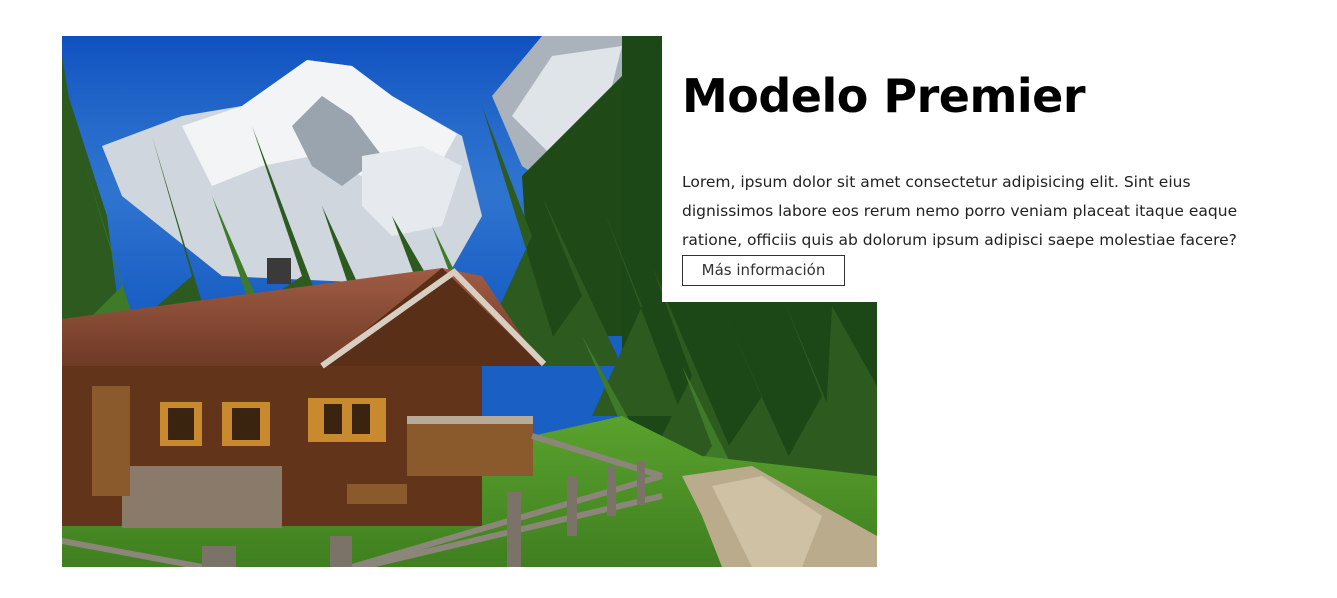  Describe the element at coordinates (763, 270) in the screenshot. I see `more-info-button: Más información` at that location.